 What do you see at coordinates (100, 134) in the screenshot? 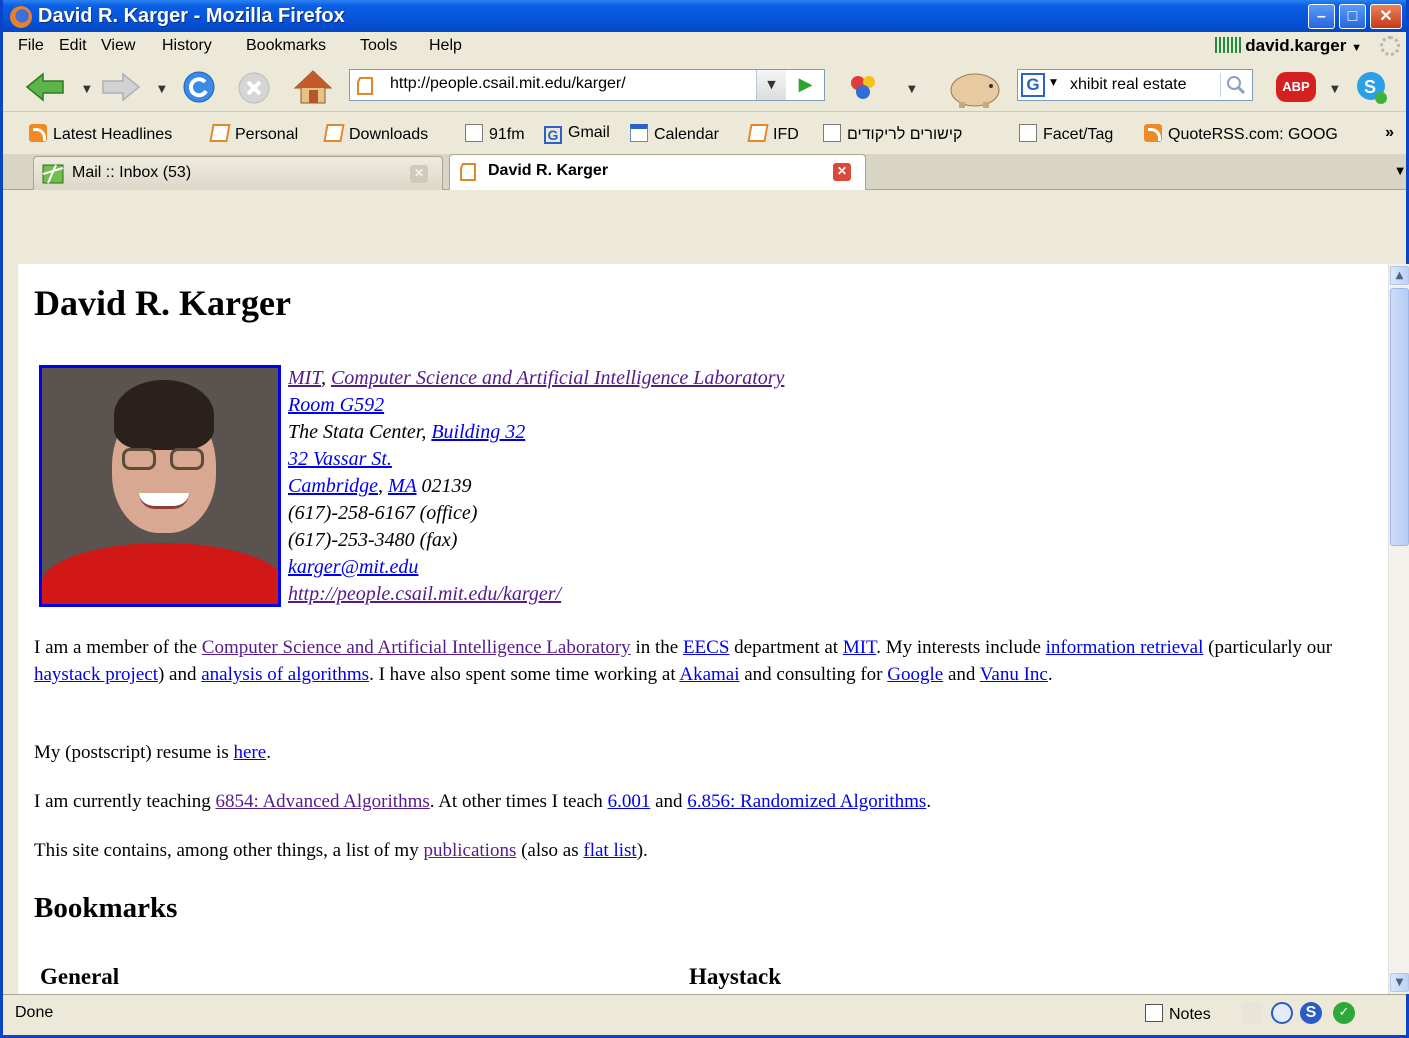
I see `bookmark-latest-headlines: Latest Headlines` at bounding box center [100, 134].